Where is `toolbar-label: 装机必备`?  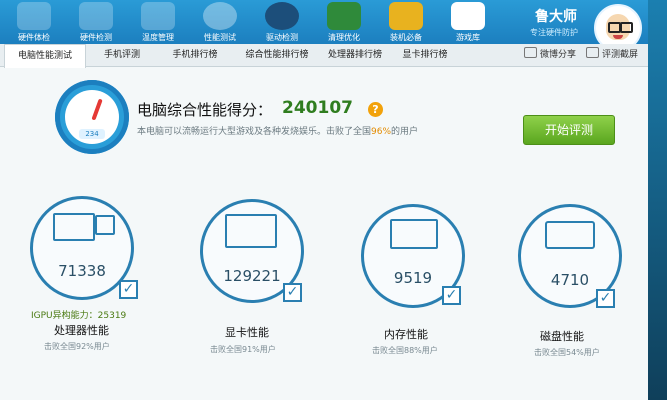
toolbar-label: 装机必备 is located at coordinates (406, 37).